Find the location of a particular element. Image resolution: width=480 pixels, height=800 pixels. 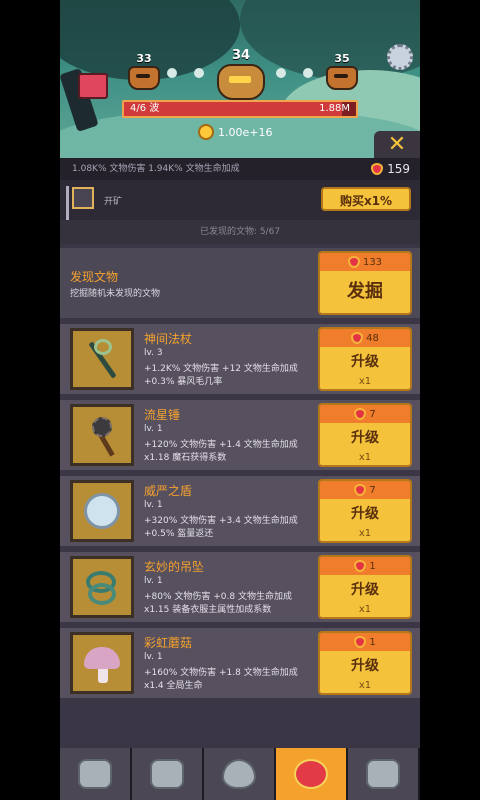

boss-hp-value: 1.88M is located at coordinates (334, 108).